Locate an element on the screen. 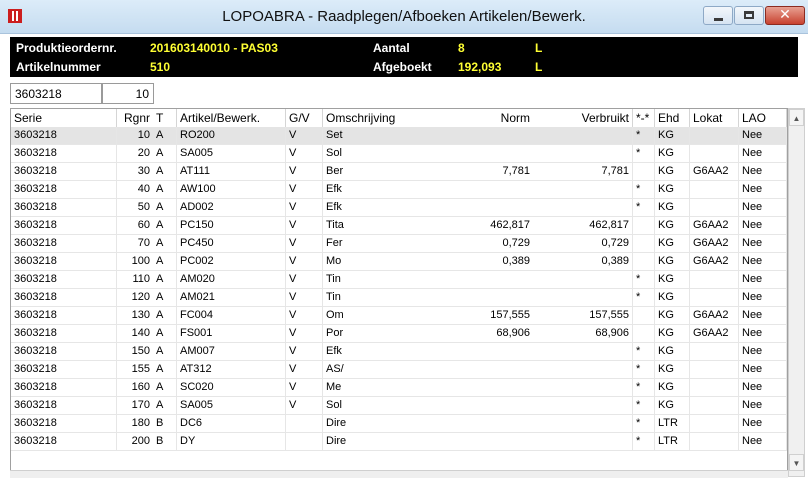 The image size is (808, 478). table-row: 3603218 150 A AM007 V Efk * KG Nee is located at coordinates (399, 352).